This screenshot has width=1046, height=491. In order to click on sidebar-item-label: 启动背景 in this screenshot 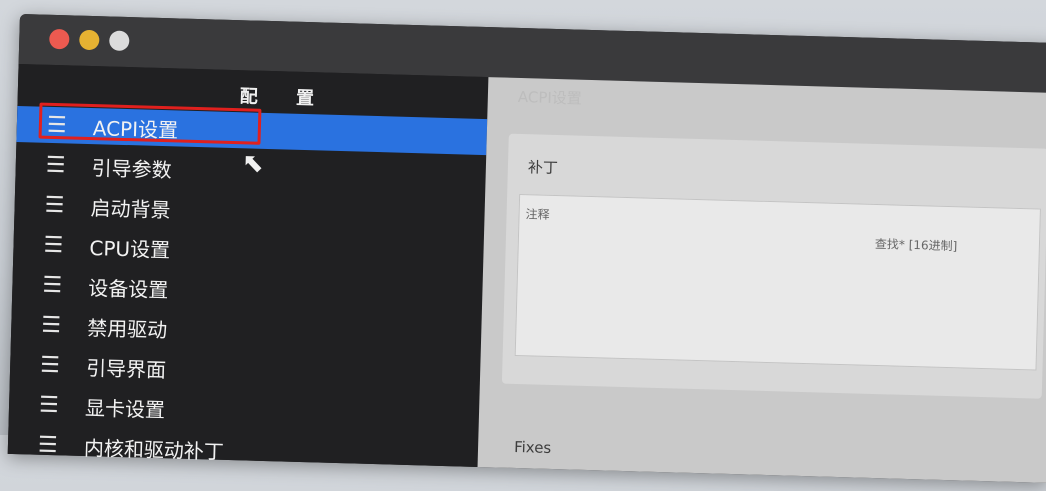, I will do `click(130, 208)`.